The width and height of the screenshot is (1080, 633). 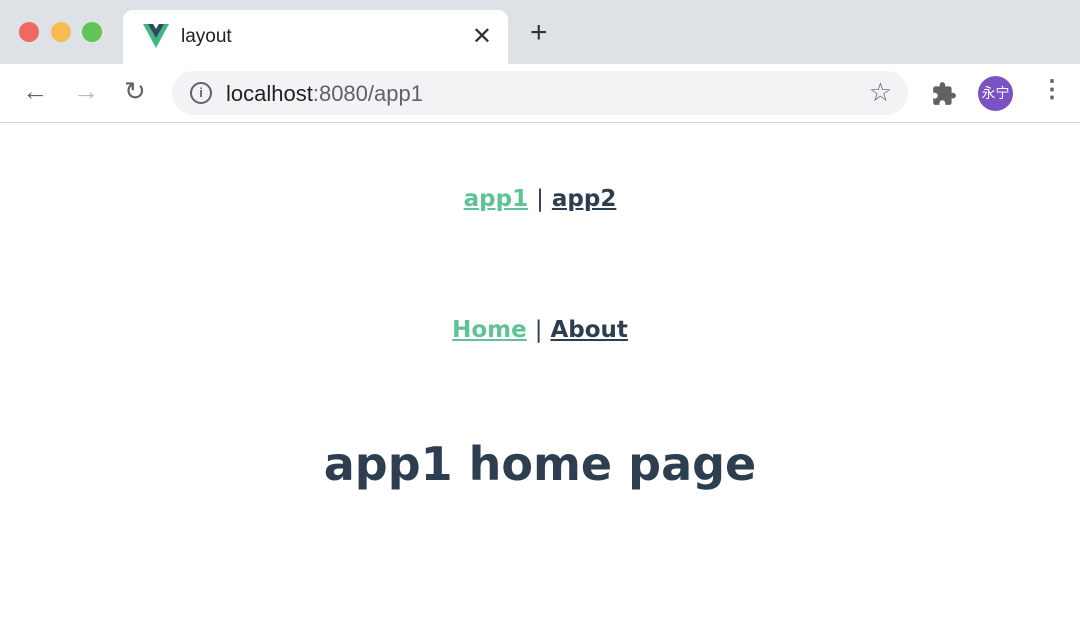 I want to click on nav-link-home: Home, so click(x=489, y=330).